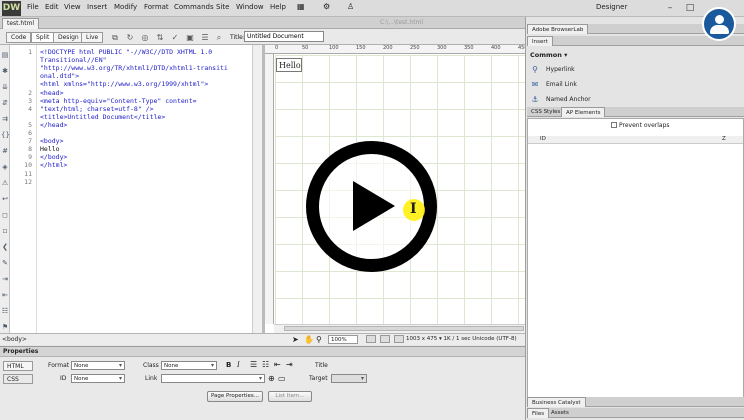 This screenshot has width=744, height=420. What do you see at coordinates (289, 364) in the screenshot?
I see `indent-text-icon: ⇥` at bounding box center [289, 364].